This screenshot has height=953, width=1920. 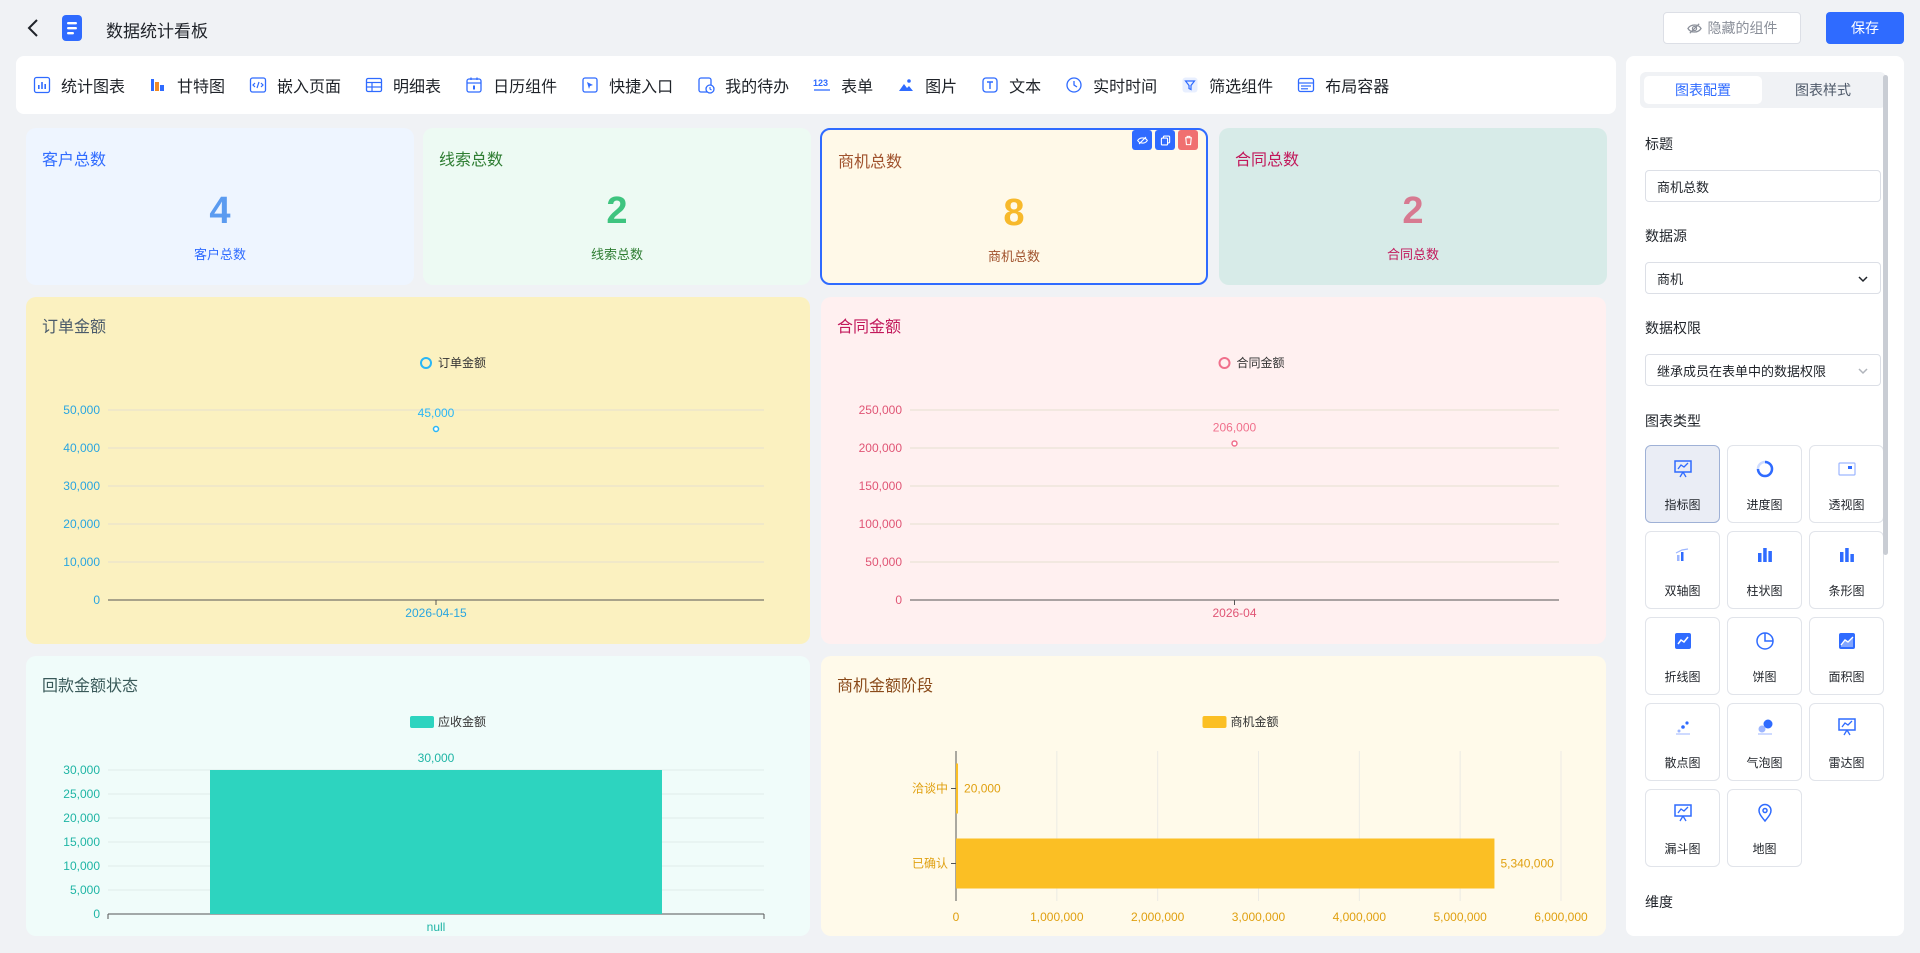 I want to click on stat-card: 线索总数 2 线索总数, so click(x=617, y=206).